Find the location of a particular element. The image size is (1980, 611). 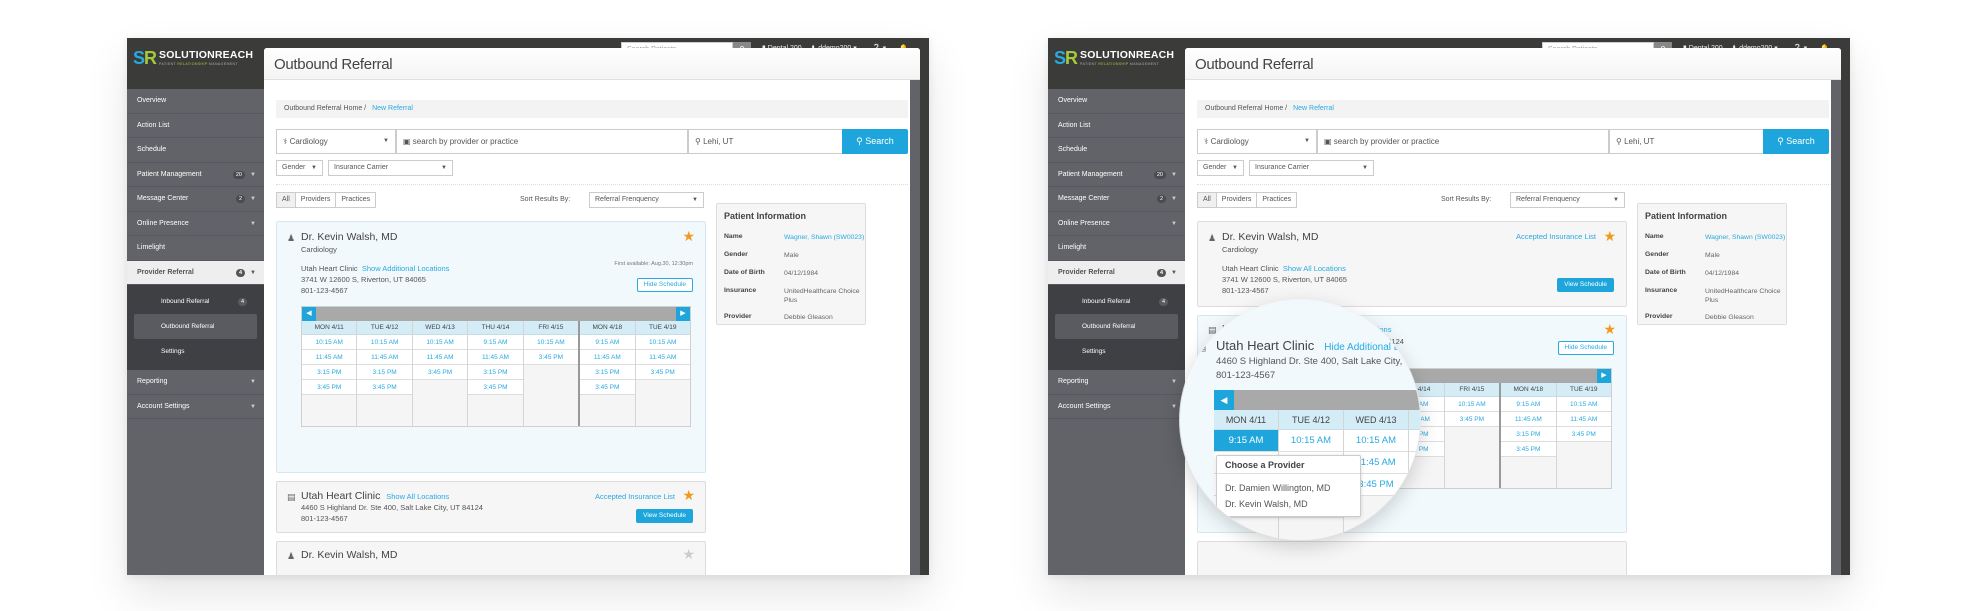

gender-filter: Gender ▼ is located at coordinates (1220, 168).